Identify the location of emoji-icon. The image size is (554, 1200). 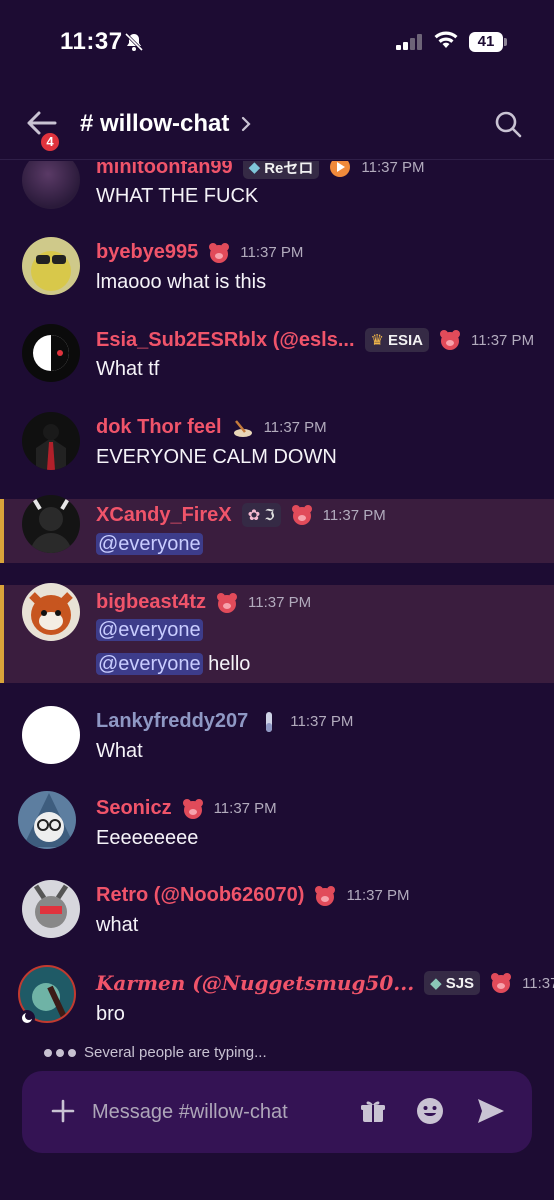
(430, 1111).